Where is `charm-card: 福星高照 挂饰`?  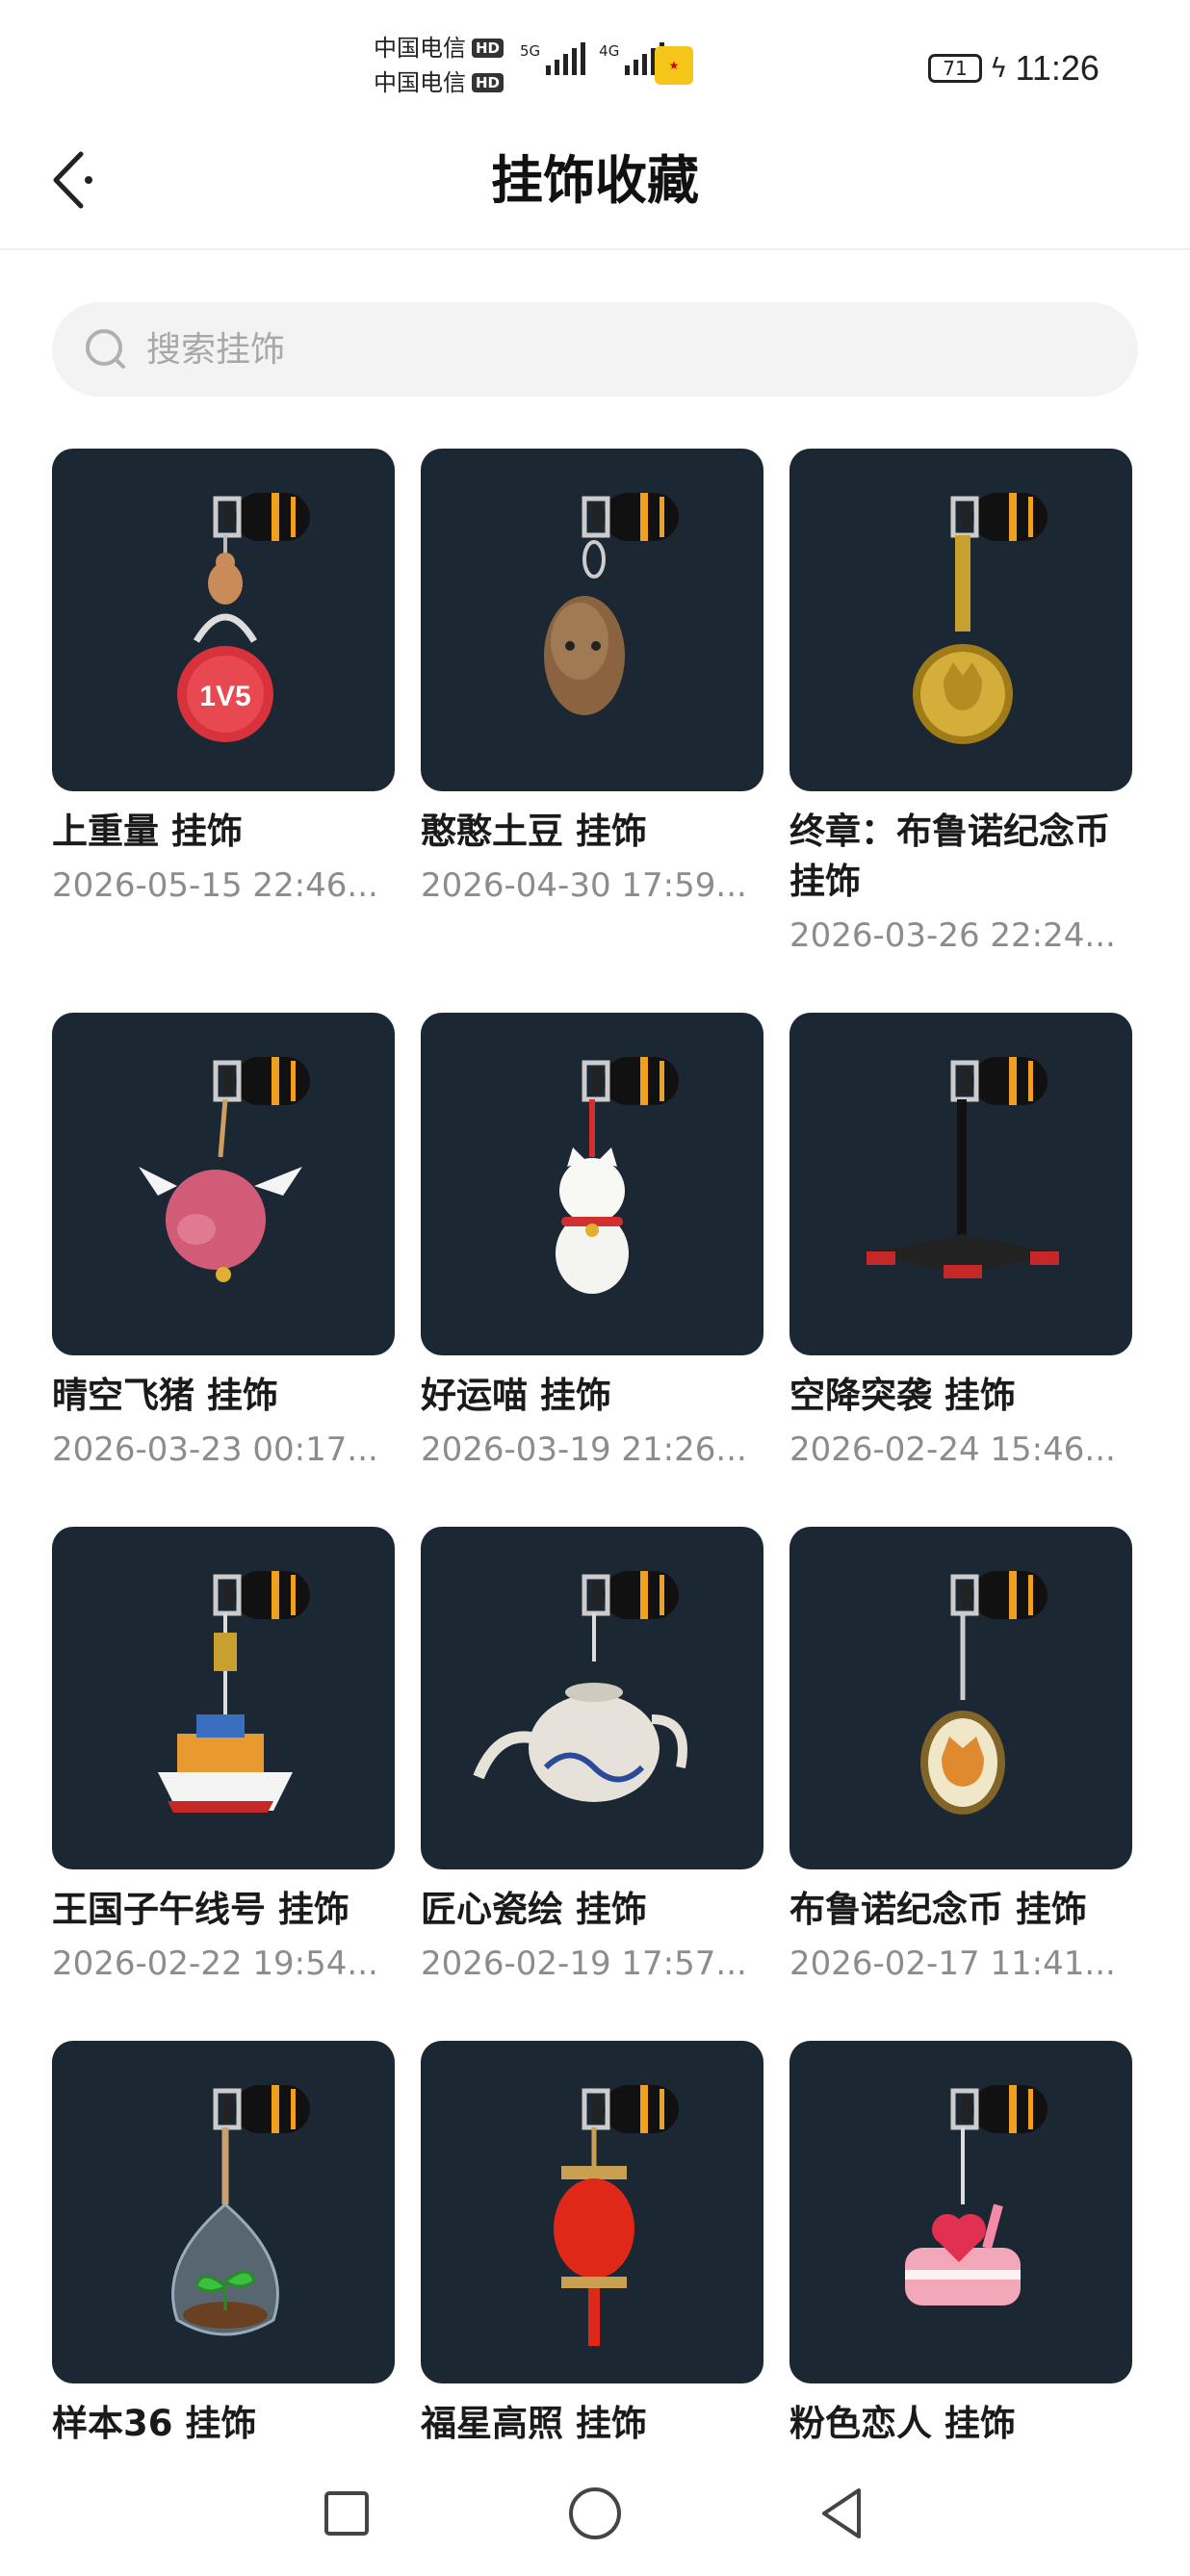
charm-card: 福星高照 挂饰 is located at coordinates (592, 2246).